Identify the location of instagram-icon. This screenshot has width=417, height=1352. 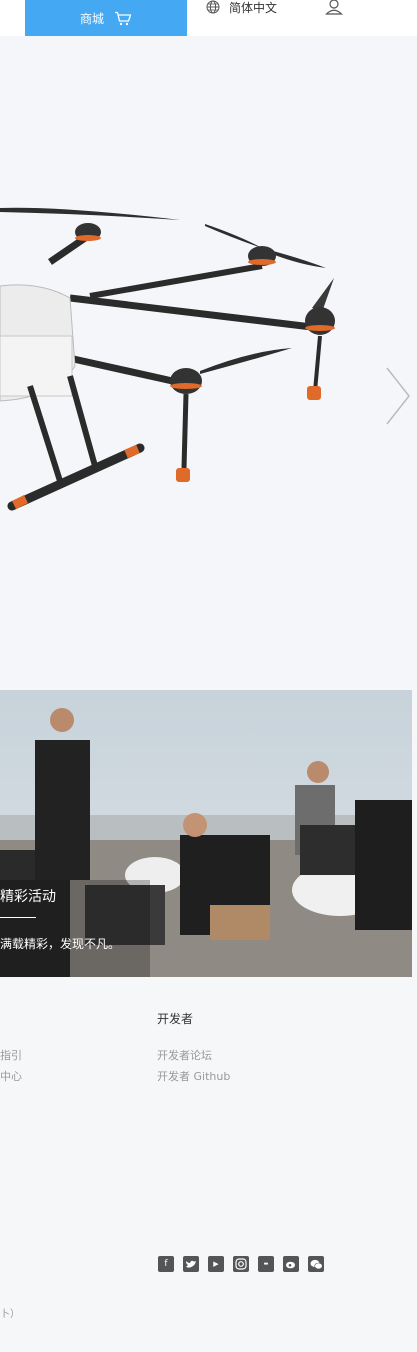
(241, 1264).